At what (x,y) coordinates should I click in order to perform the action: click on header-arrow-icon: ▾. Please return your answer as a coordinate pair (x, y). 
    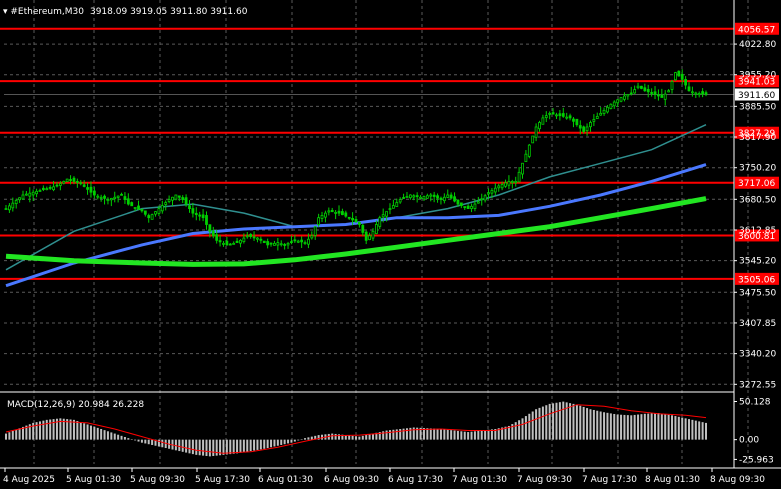
    Looking at the image, I should click on (6, 12).